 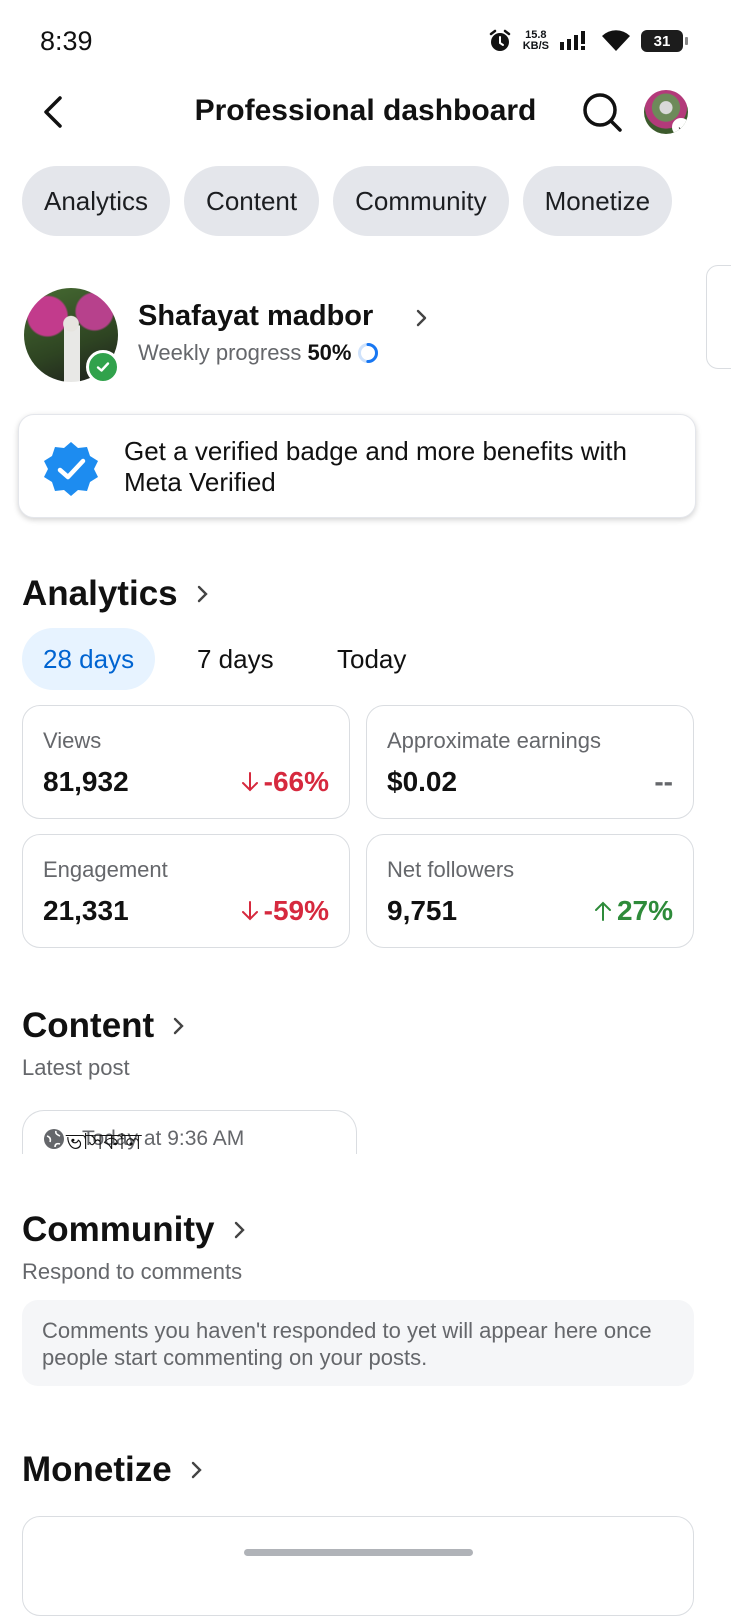 What do you see at coordinates (368, 353) in the screenshot?
I see `progress-ring-icon` at bounding box center [368, 353].